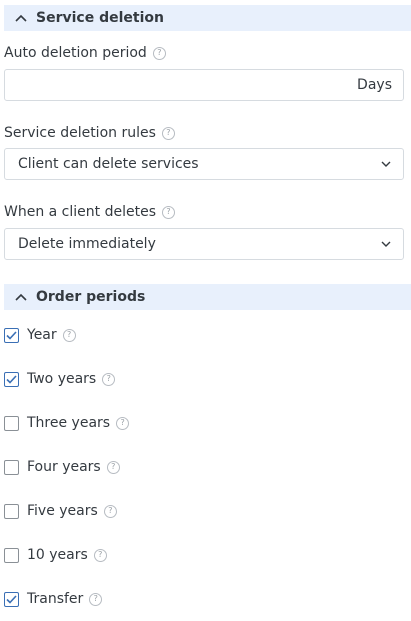 The image size is (411, 621). What do you see at coordinates (80, 212) in the screenshot?
I see `field-label-text: When a client deletes` at bounding box center [80, 212].